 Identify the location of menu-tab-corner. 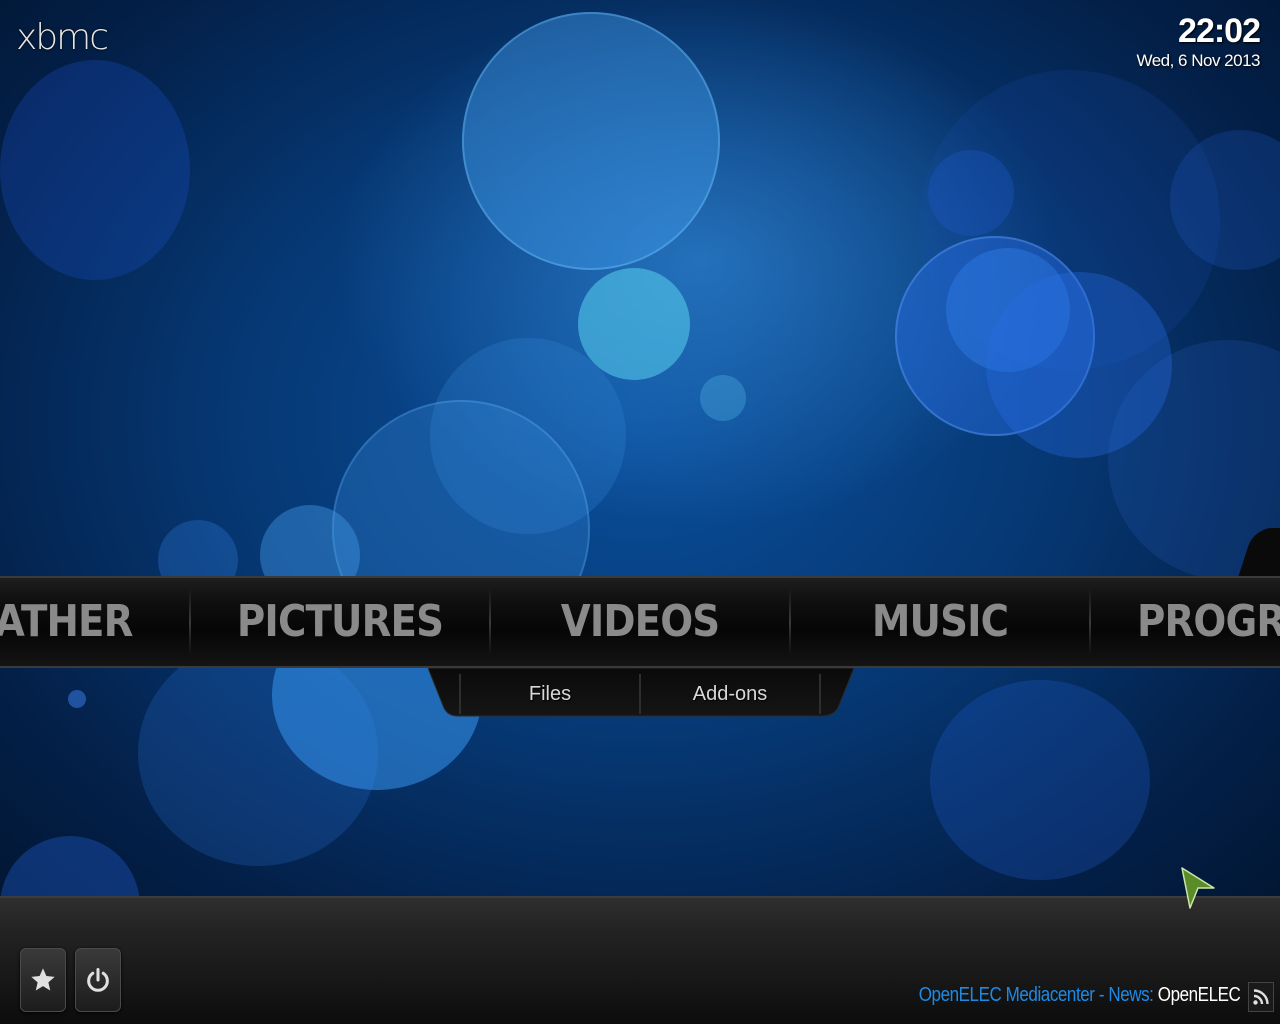
(1258, 553).